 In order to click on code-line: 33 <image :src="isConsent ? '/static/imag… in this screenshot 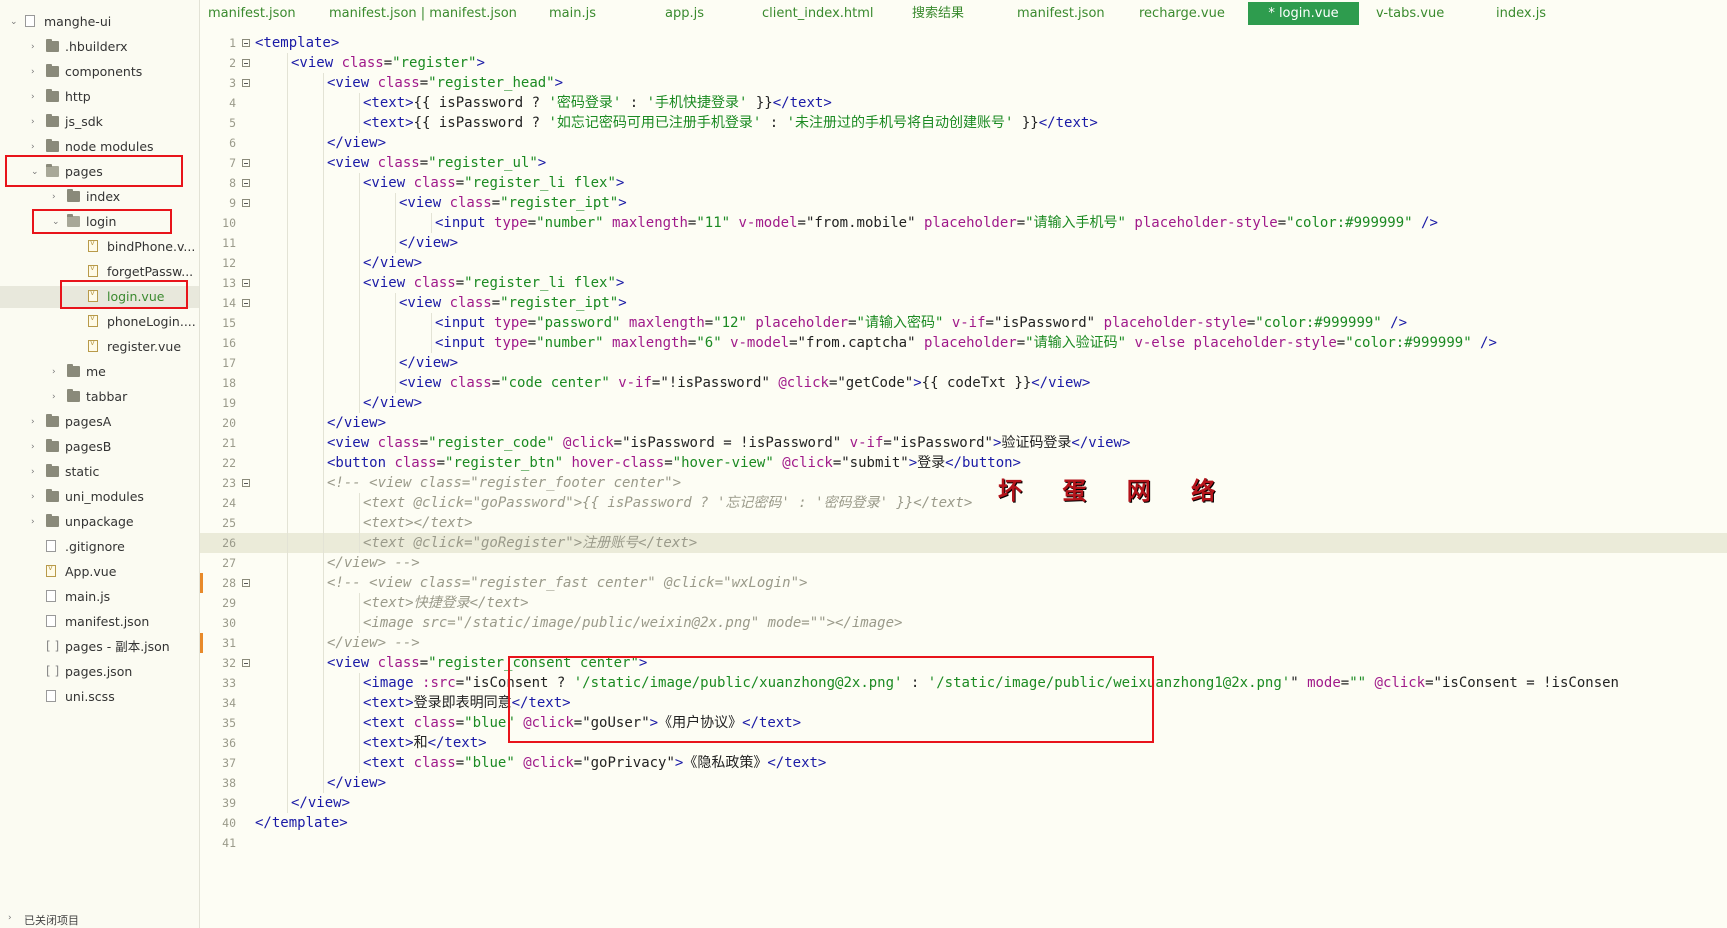, I will do `click(963, 683)`.